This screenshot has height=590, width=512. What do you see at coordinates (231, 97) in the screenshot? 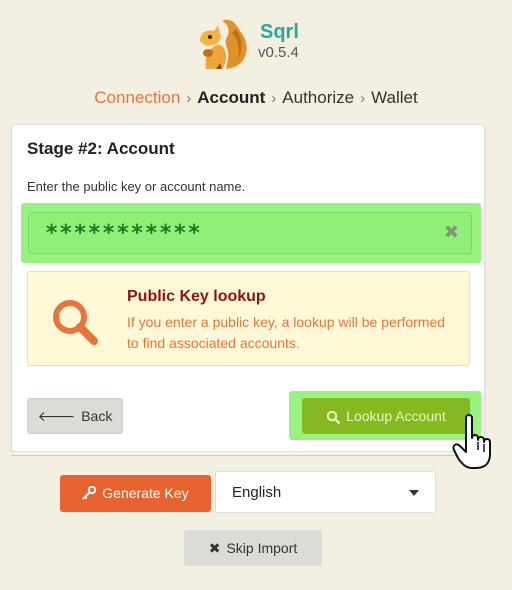
I see `step-account: Account` at bounding box center [231, 97].